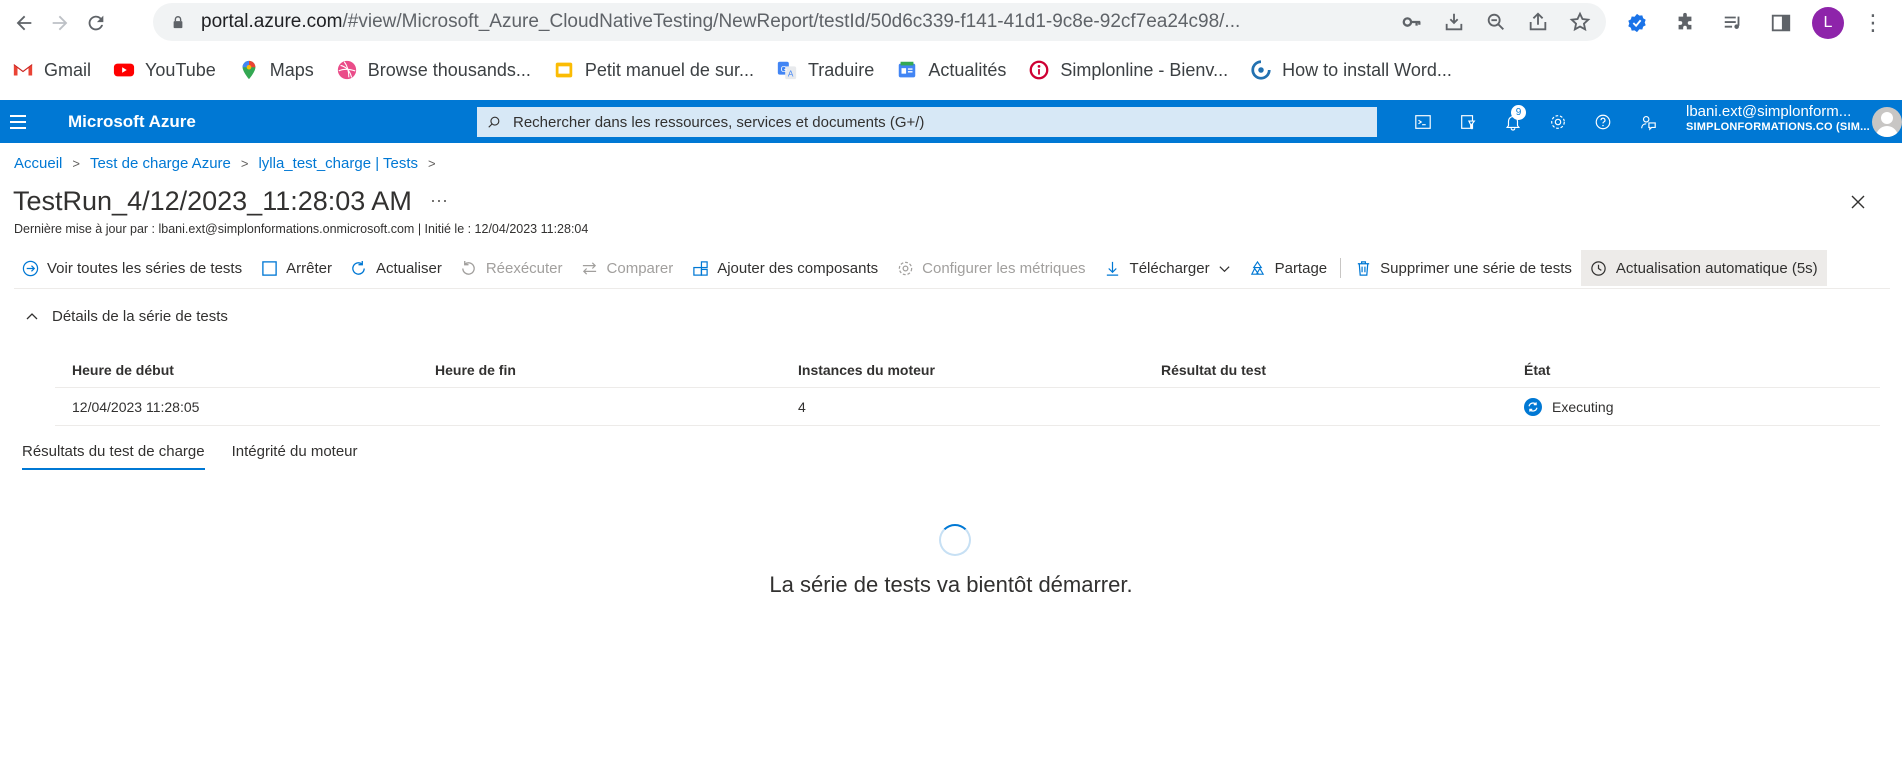 This screenshot has height=766, width=1902. I want to click on stop-icon, so click(269, 268).